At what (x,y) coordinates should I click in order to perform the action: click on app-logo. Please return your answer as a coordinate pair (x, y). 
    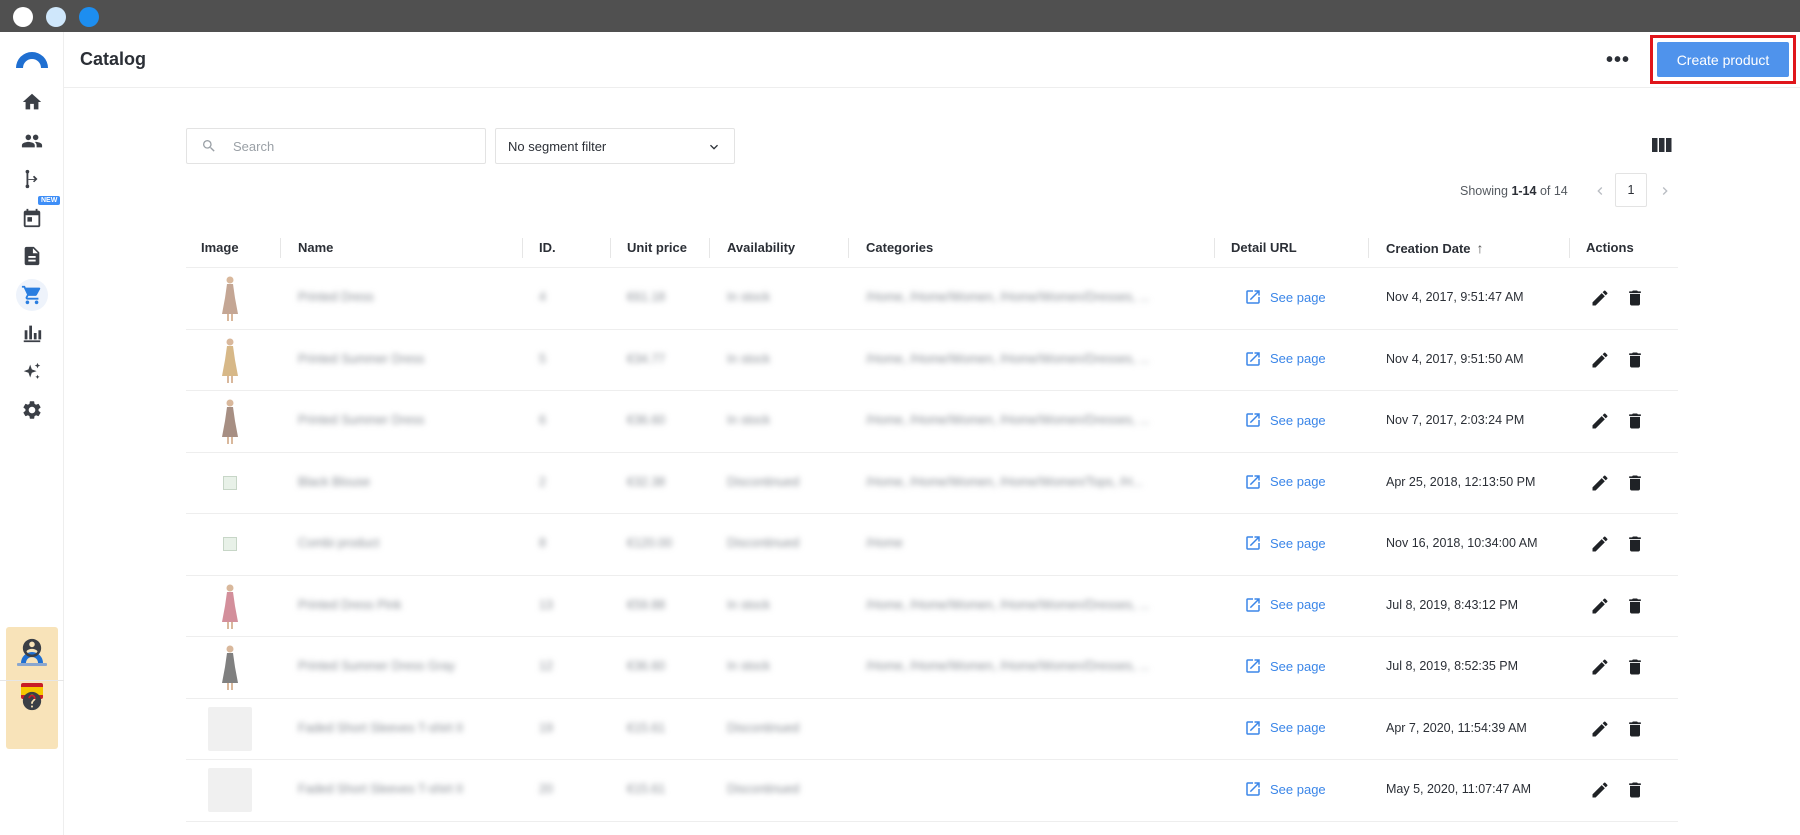
    Looking at the image, I should click on (32, 58).